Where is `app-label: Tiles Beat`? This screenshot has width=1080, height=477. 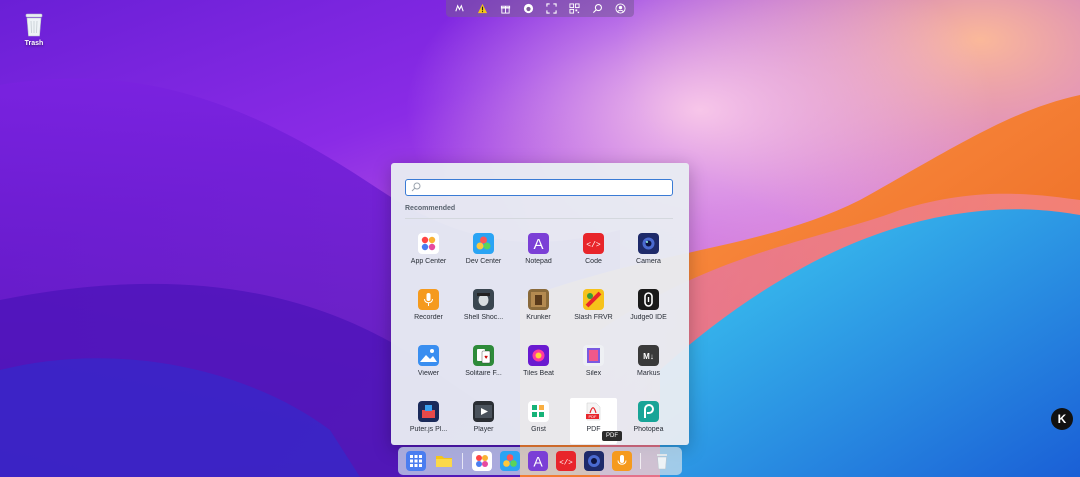
app-label: Tiles Beat is located at coordinates (538, 373).